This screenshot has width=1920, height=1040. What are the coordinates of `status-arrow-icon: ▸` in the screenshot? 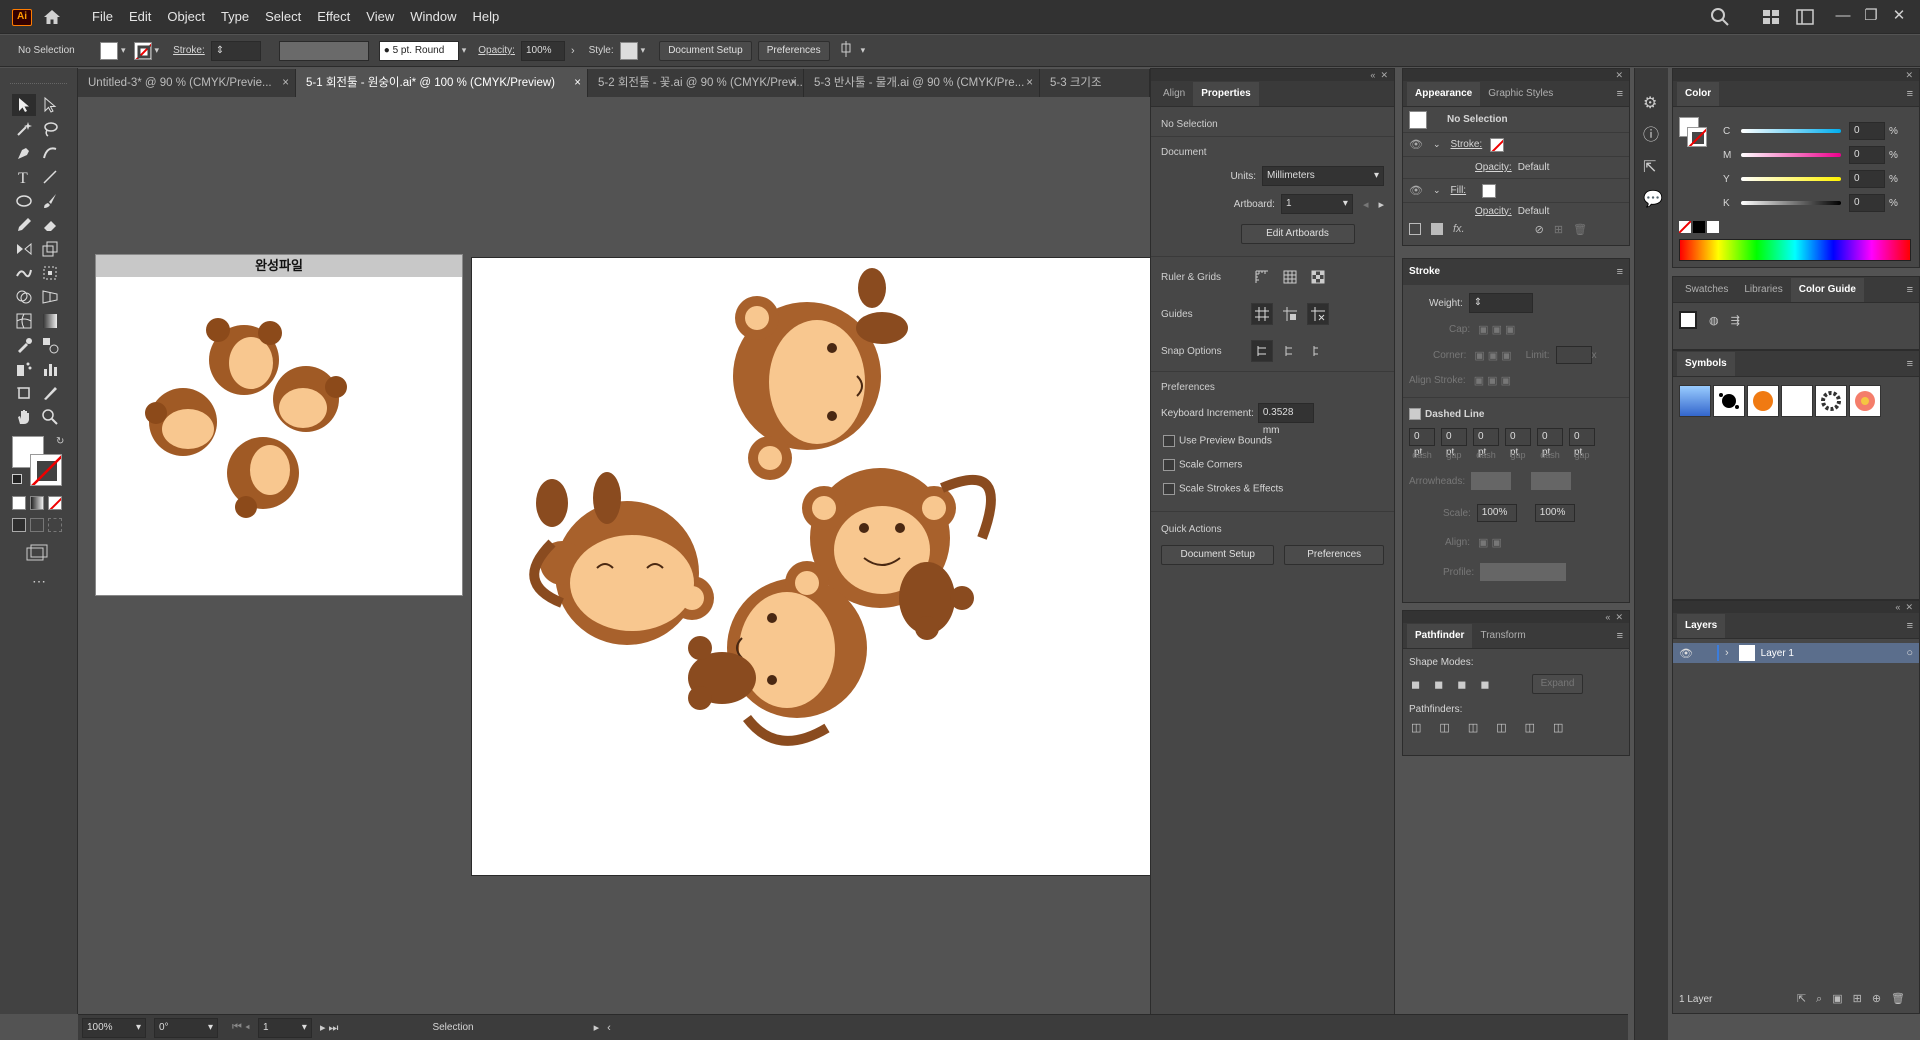 It's located at (597, 1027).